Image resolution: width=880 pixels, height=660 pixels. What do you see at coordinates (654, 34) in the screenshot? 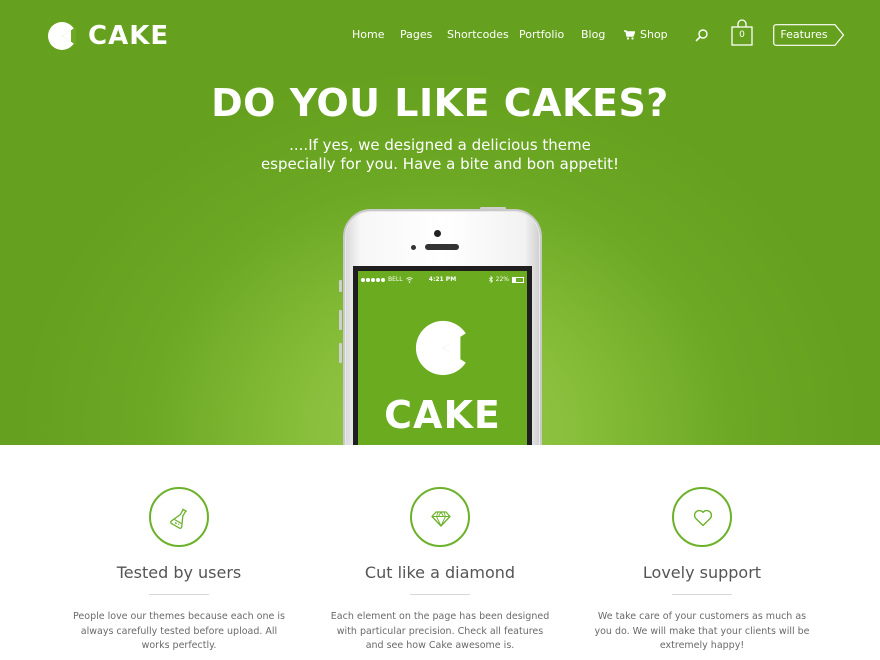
I see `nav-item-shop-label: Shop` at bounding box center [654, 34].